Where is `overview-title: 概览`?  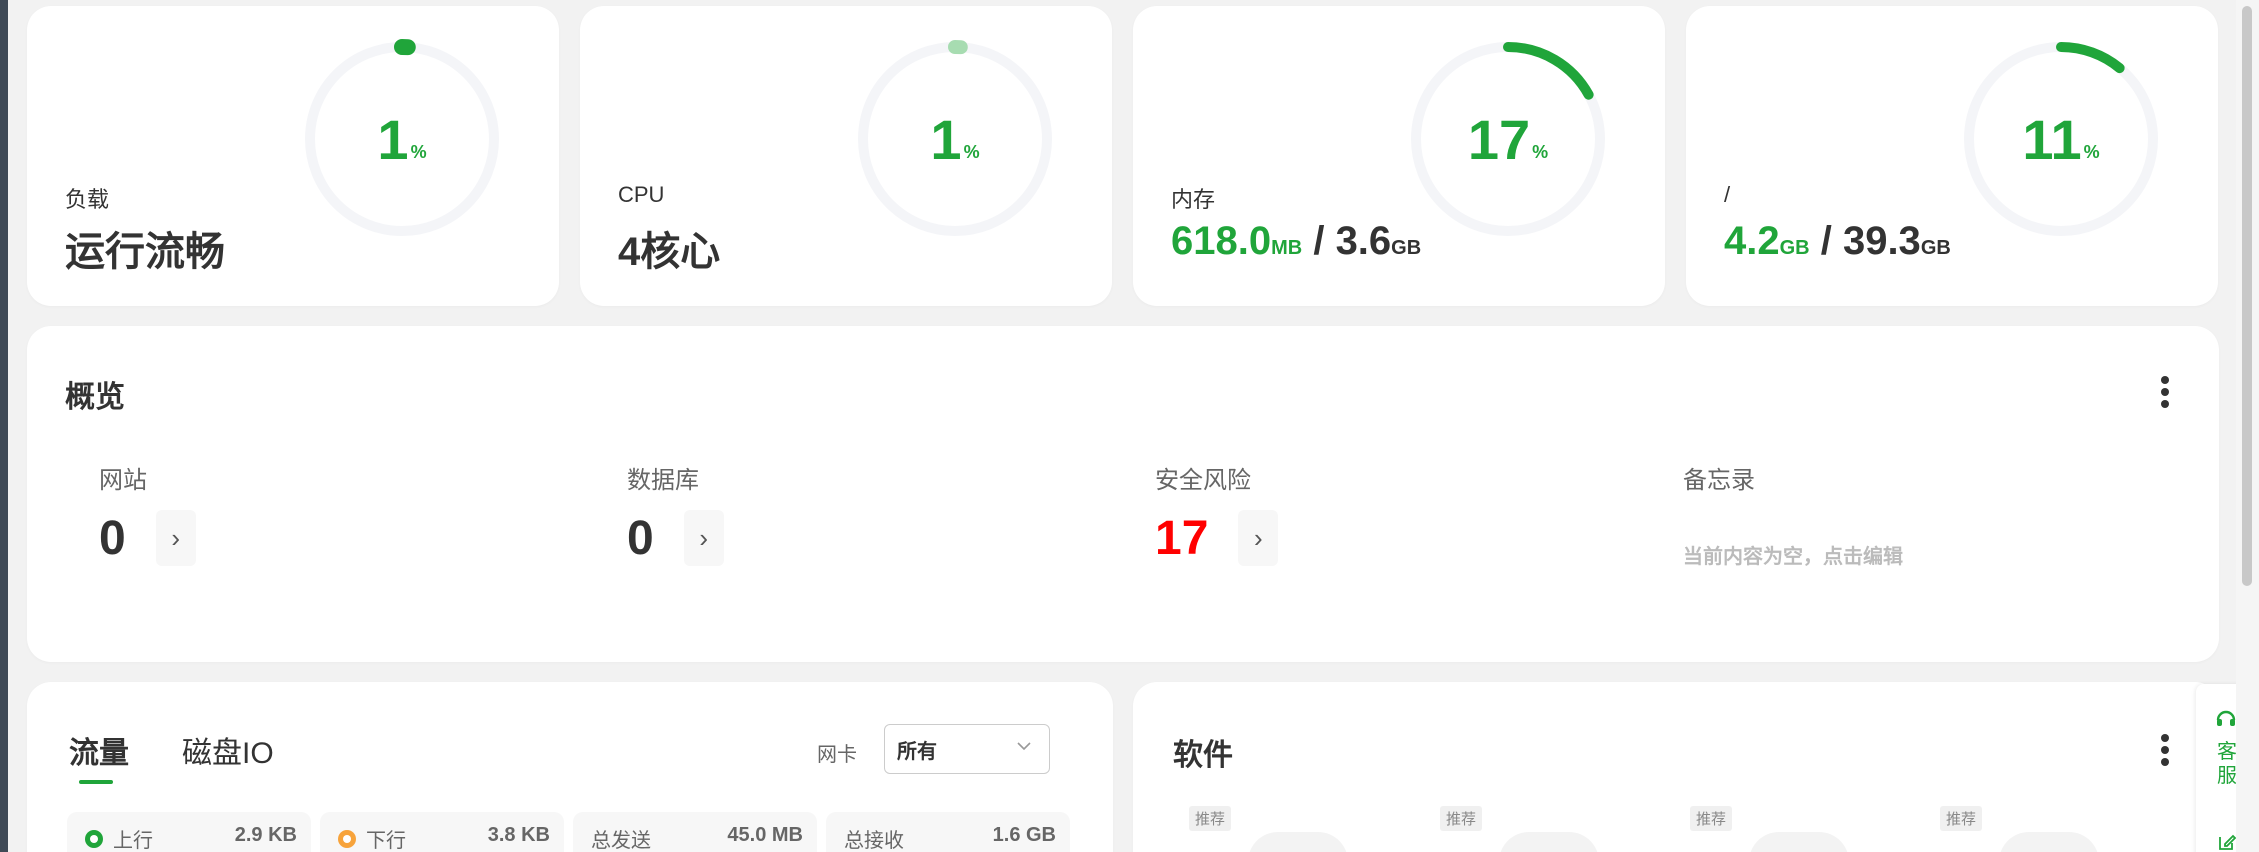
overview-title: 概览 is located at coordinates (95, 397).